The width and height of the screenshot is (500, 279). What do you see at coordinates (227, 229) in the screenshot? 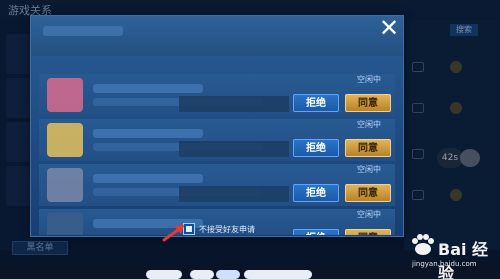
I see `decline-requests-label: 不接受好友申请` at bounding box center [227, 229].